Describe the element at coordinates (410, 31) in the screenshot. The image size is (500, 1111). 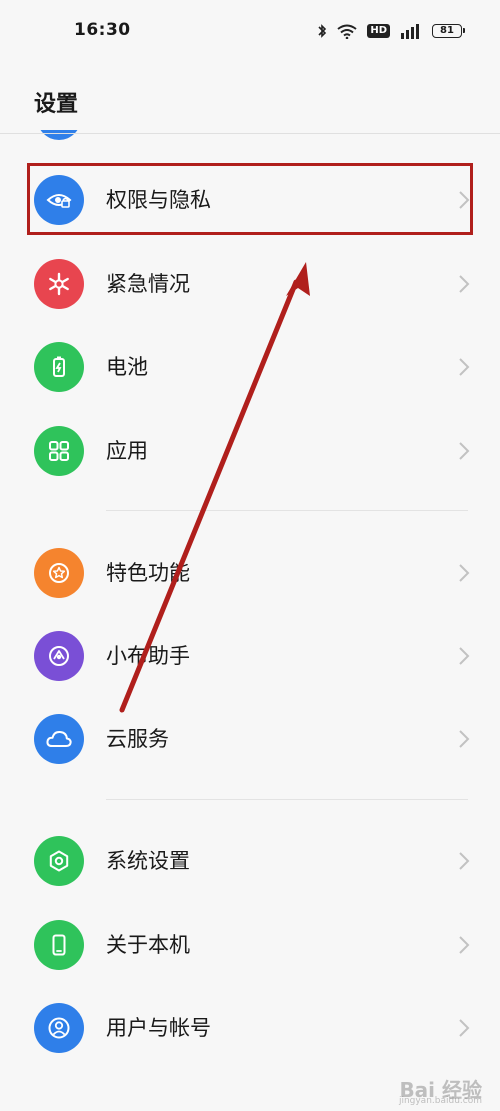
I see `signal-icon` at that location.